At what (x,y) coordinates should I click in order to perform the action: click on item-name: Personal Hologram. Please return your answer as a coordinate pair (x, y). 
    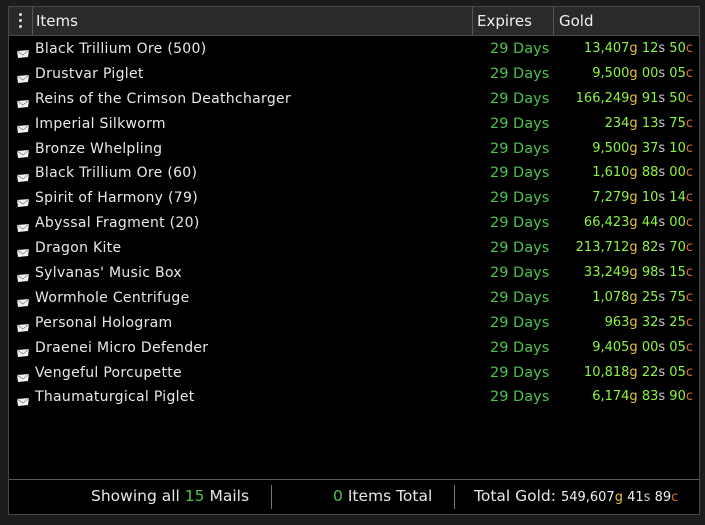
    Looking at the image, I should click on (104, 322).